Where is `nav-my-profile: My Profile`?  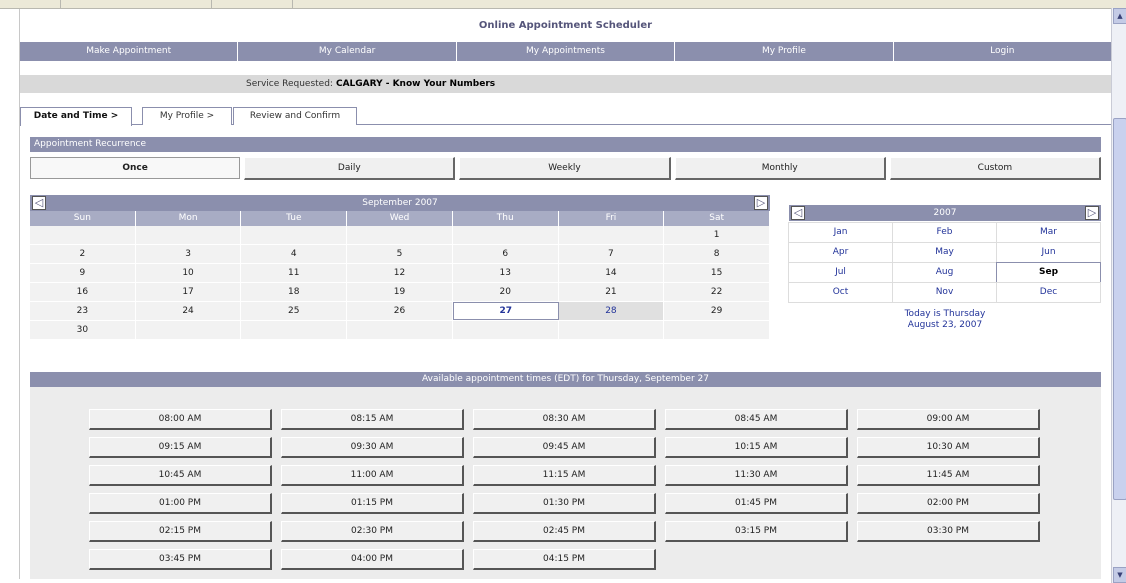
nav-my-profile: My Profile is located at coordinates (784, 51).